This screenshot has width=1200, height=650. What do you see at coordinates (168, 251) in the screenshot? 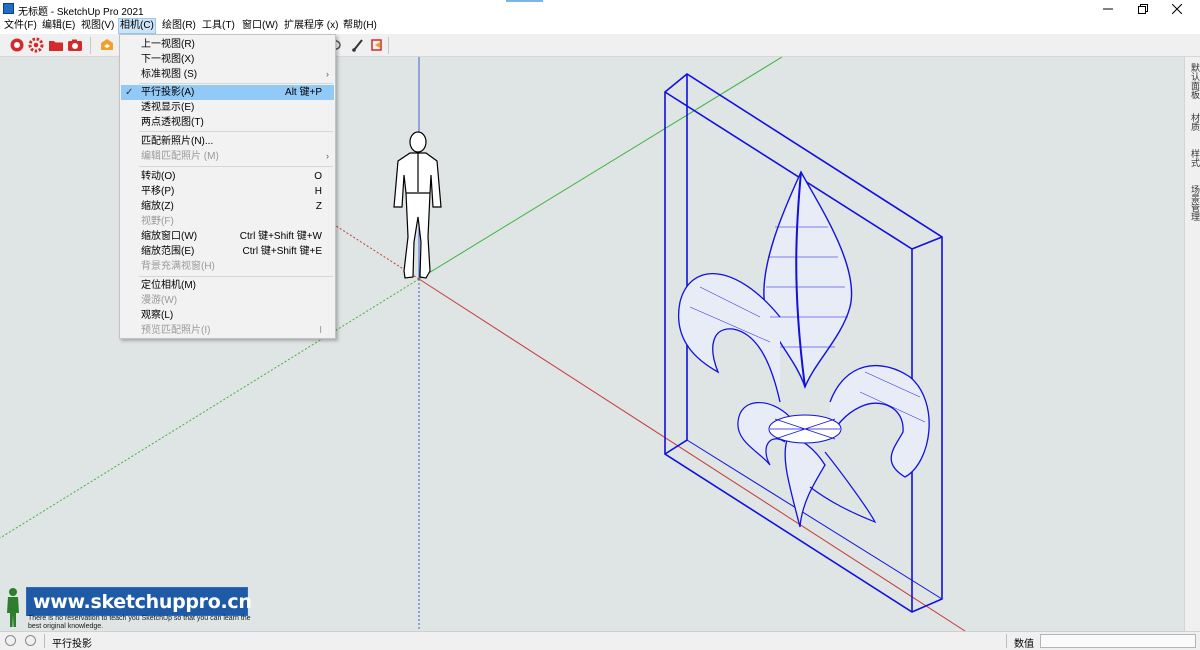
I see `menu-item-label: 缩放范围(E)` at bounding box center [168, 251].